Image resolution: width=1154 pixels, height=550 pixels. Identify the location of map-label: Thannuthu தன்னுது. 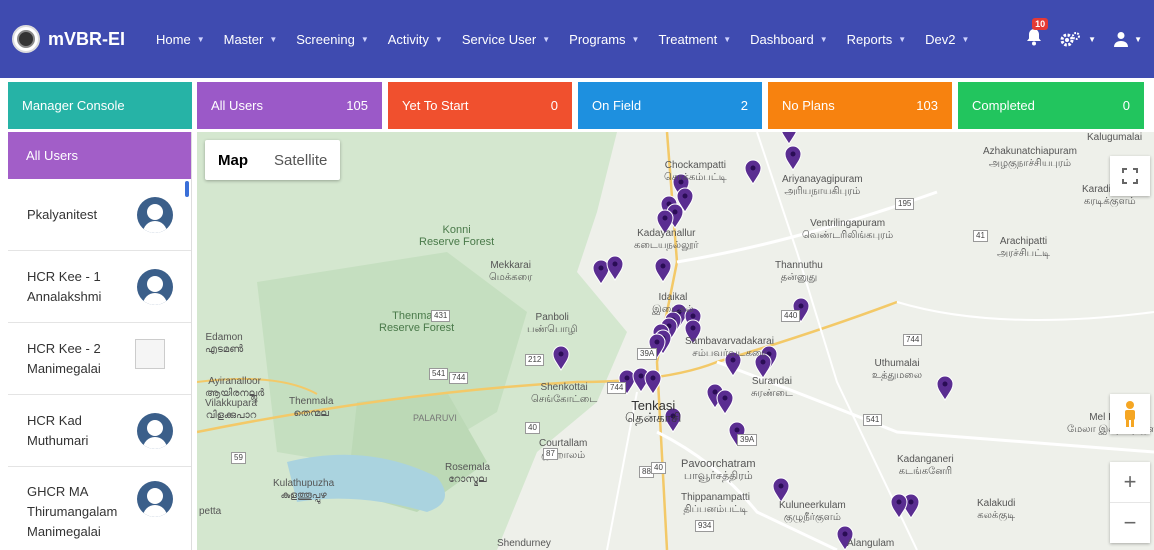
(799, 271).